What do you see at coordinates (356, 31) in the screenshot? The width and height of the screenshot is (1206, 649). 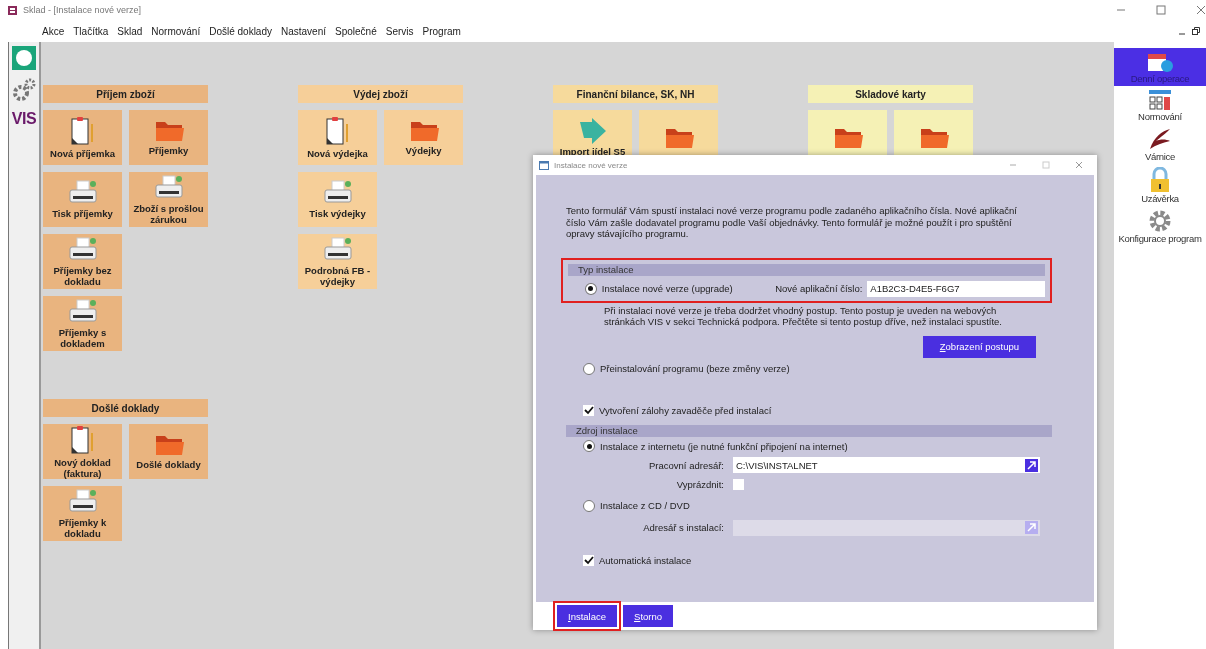 I see `menu-item: Společné` at bounding box center [356, 31].